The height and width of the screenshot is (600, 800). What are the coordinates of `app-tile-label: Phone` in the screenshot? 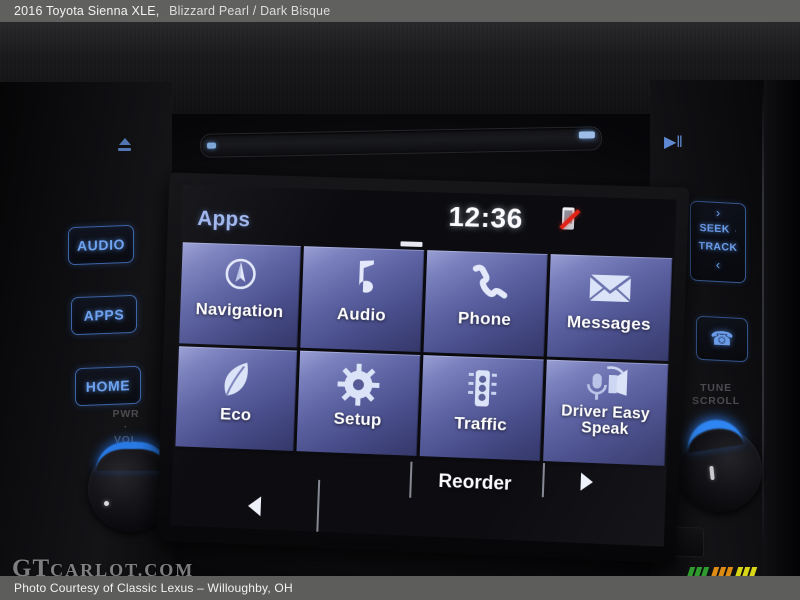 It's located at (484, 319).